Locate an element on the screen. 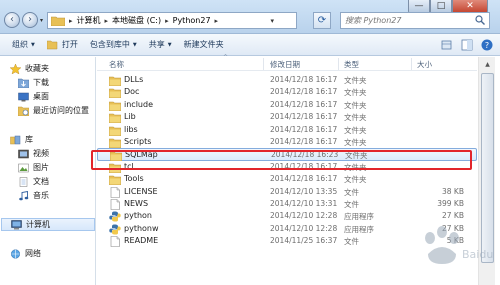  file-type: 应用程序 is located at coordinates (359, 217).